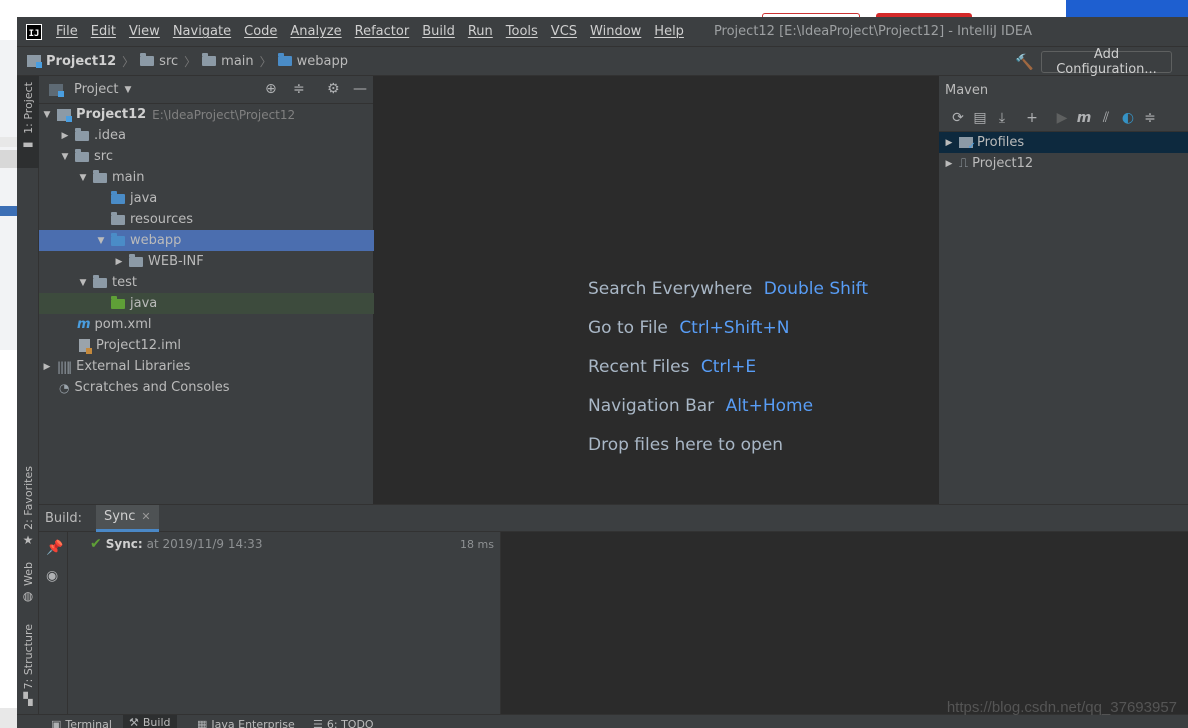 Image resolution: width=1188 pixels, height=728 pixels. I want to click on maven-title: Maven, so click(967, 90).